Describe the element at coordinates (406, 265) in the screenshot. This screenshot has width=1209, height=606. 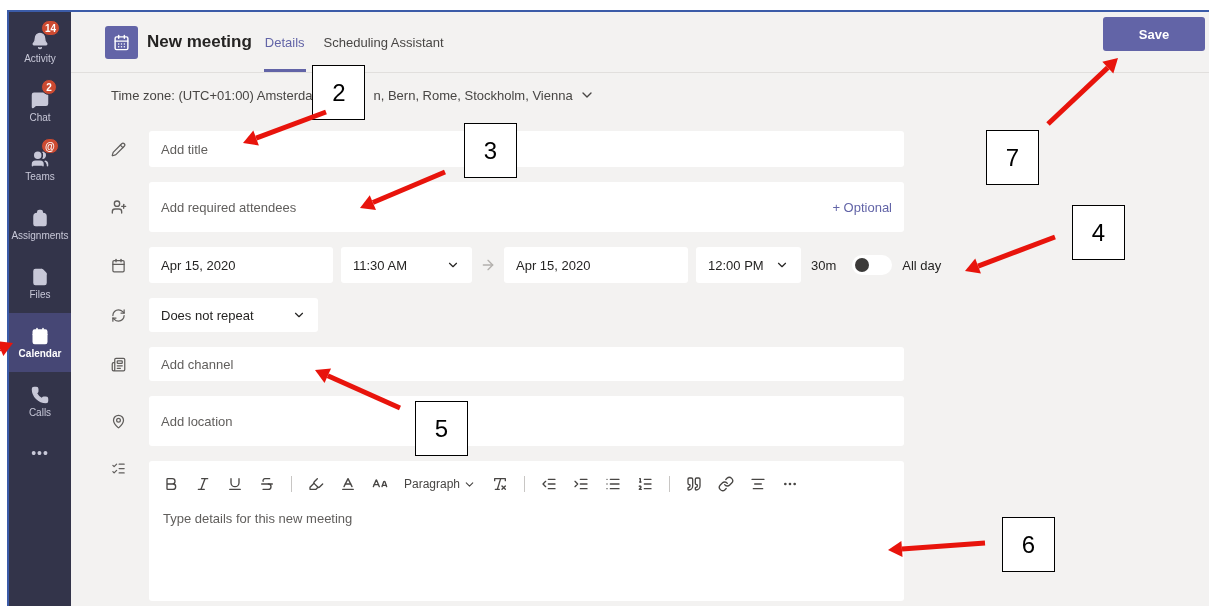
I see `start-time-dropdown: 11:30 AM` at that location.